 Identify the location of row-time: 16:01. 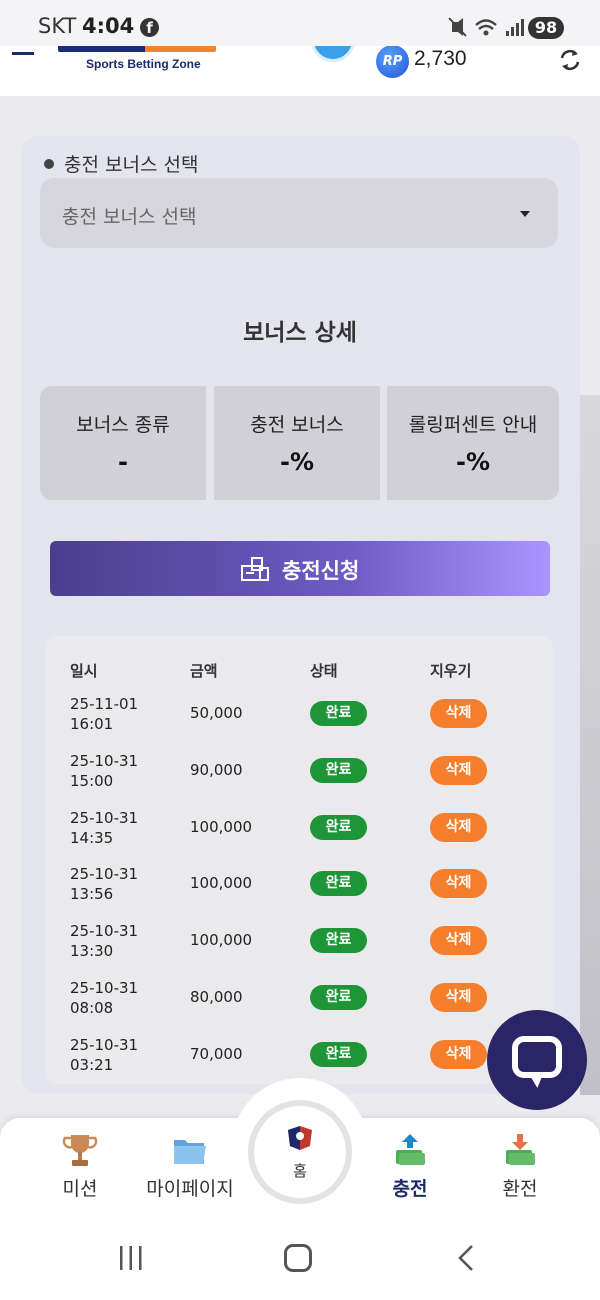
(92, 724).